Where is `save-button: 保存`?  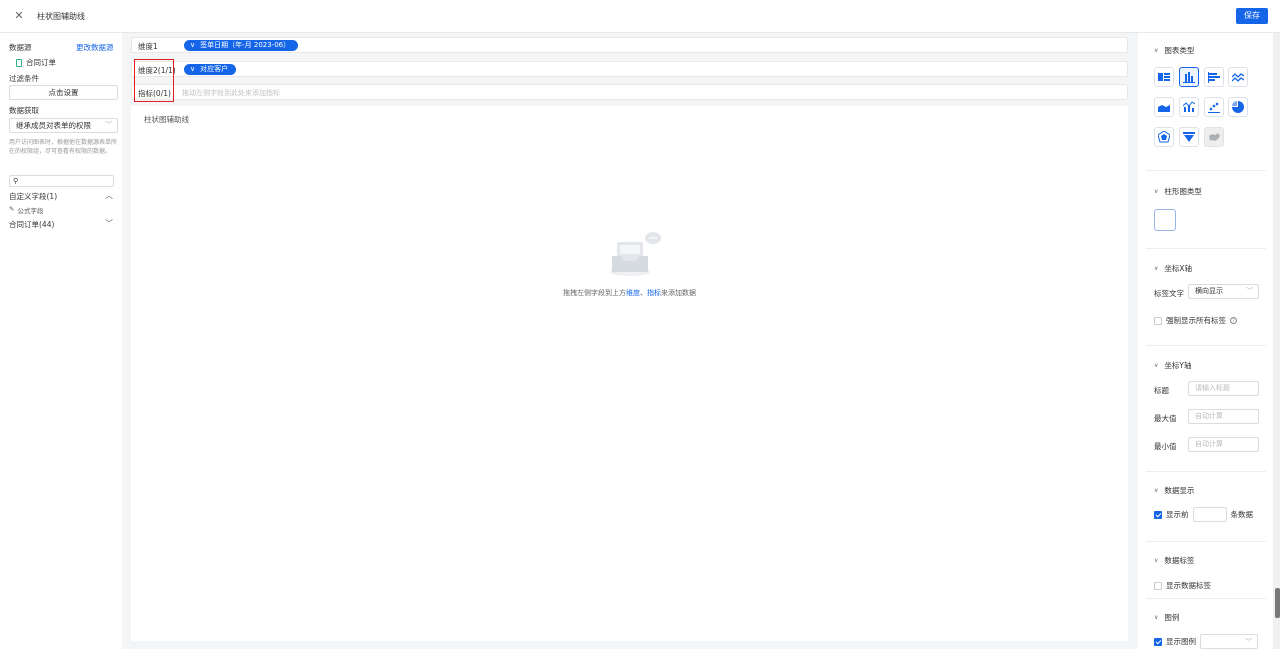
save-button: 保存 is located at coordinates (1252, 16).